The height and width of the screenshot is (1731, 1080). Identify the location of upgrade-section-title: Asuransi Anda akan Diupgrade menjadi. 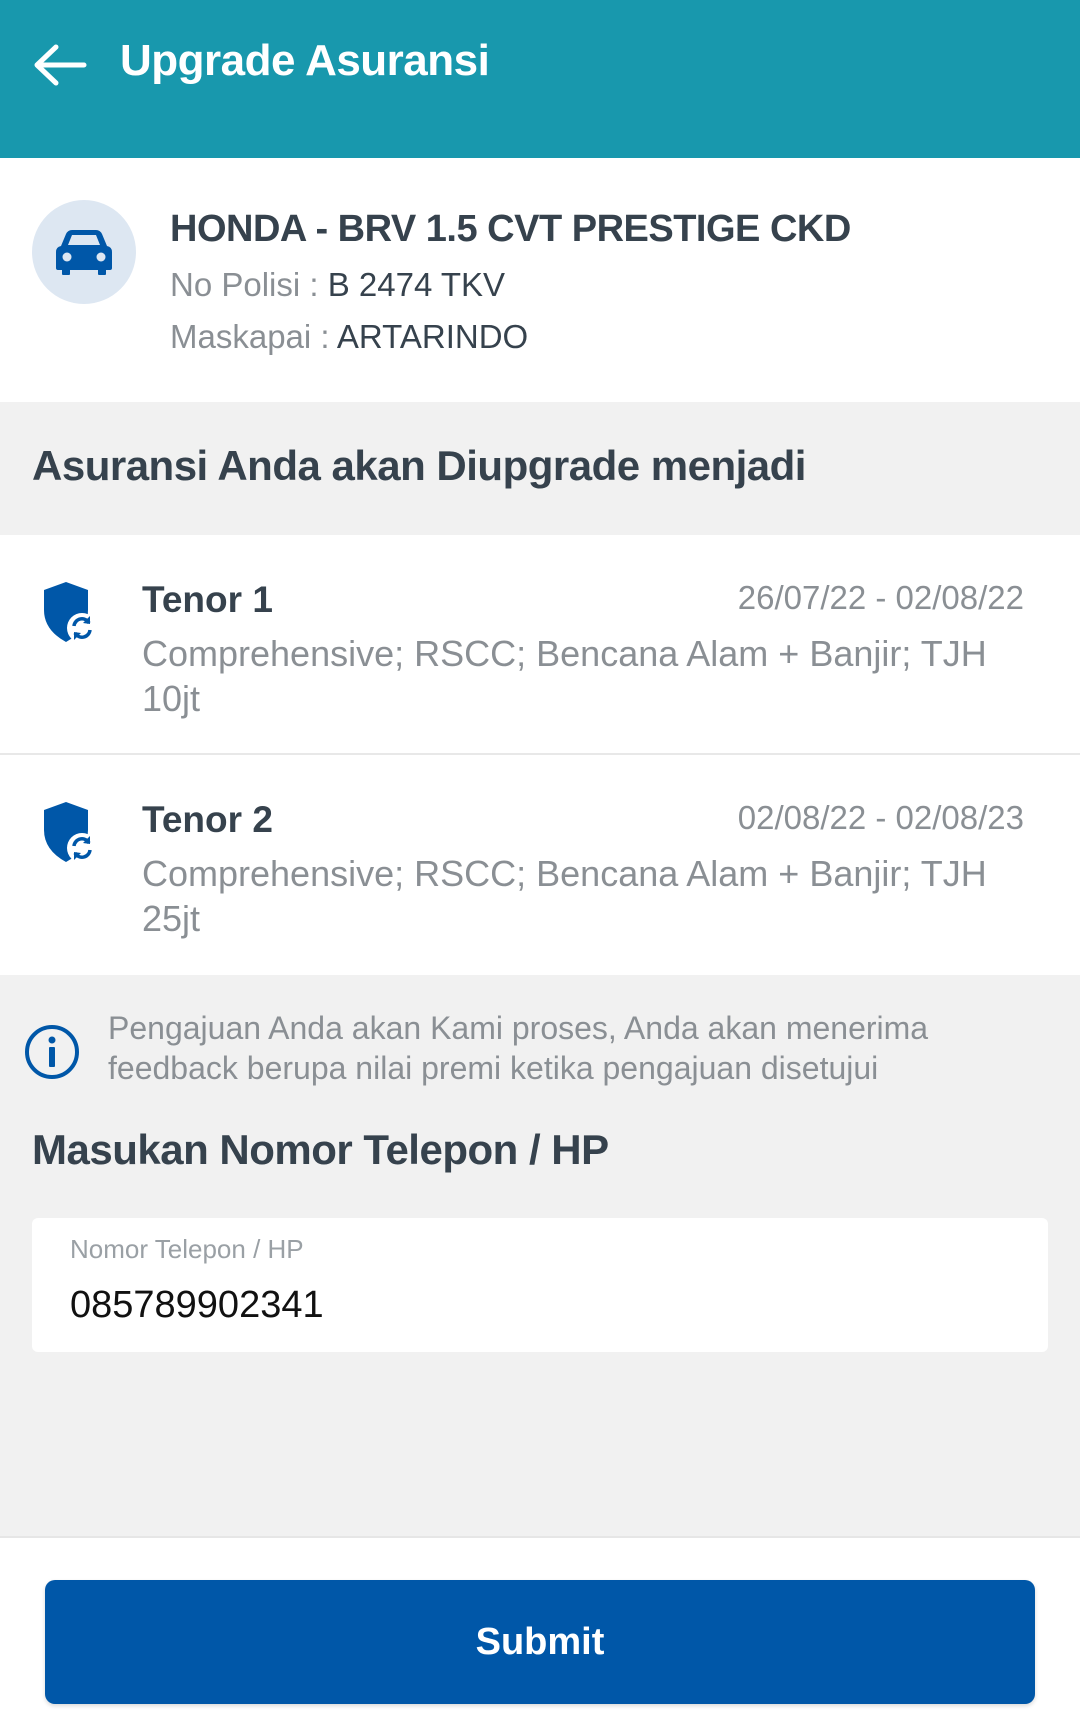
(419, 465).